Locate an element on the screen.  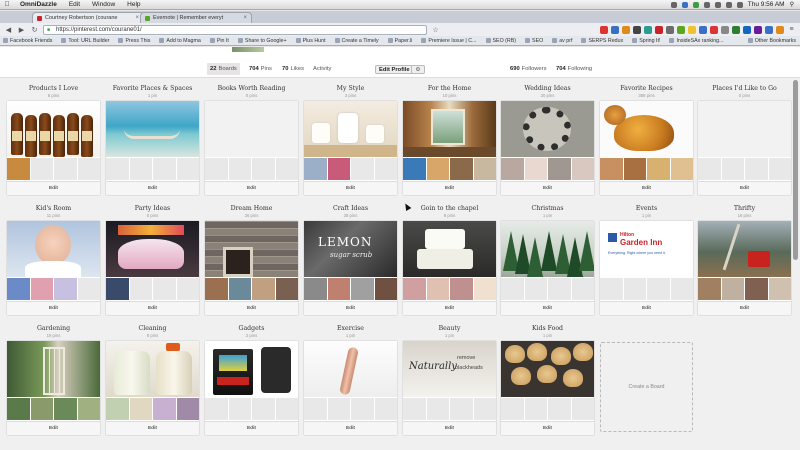
board-title: Favorite Recipes is located at coordinates (646, 88).